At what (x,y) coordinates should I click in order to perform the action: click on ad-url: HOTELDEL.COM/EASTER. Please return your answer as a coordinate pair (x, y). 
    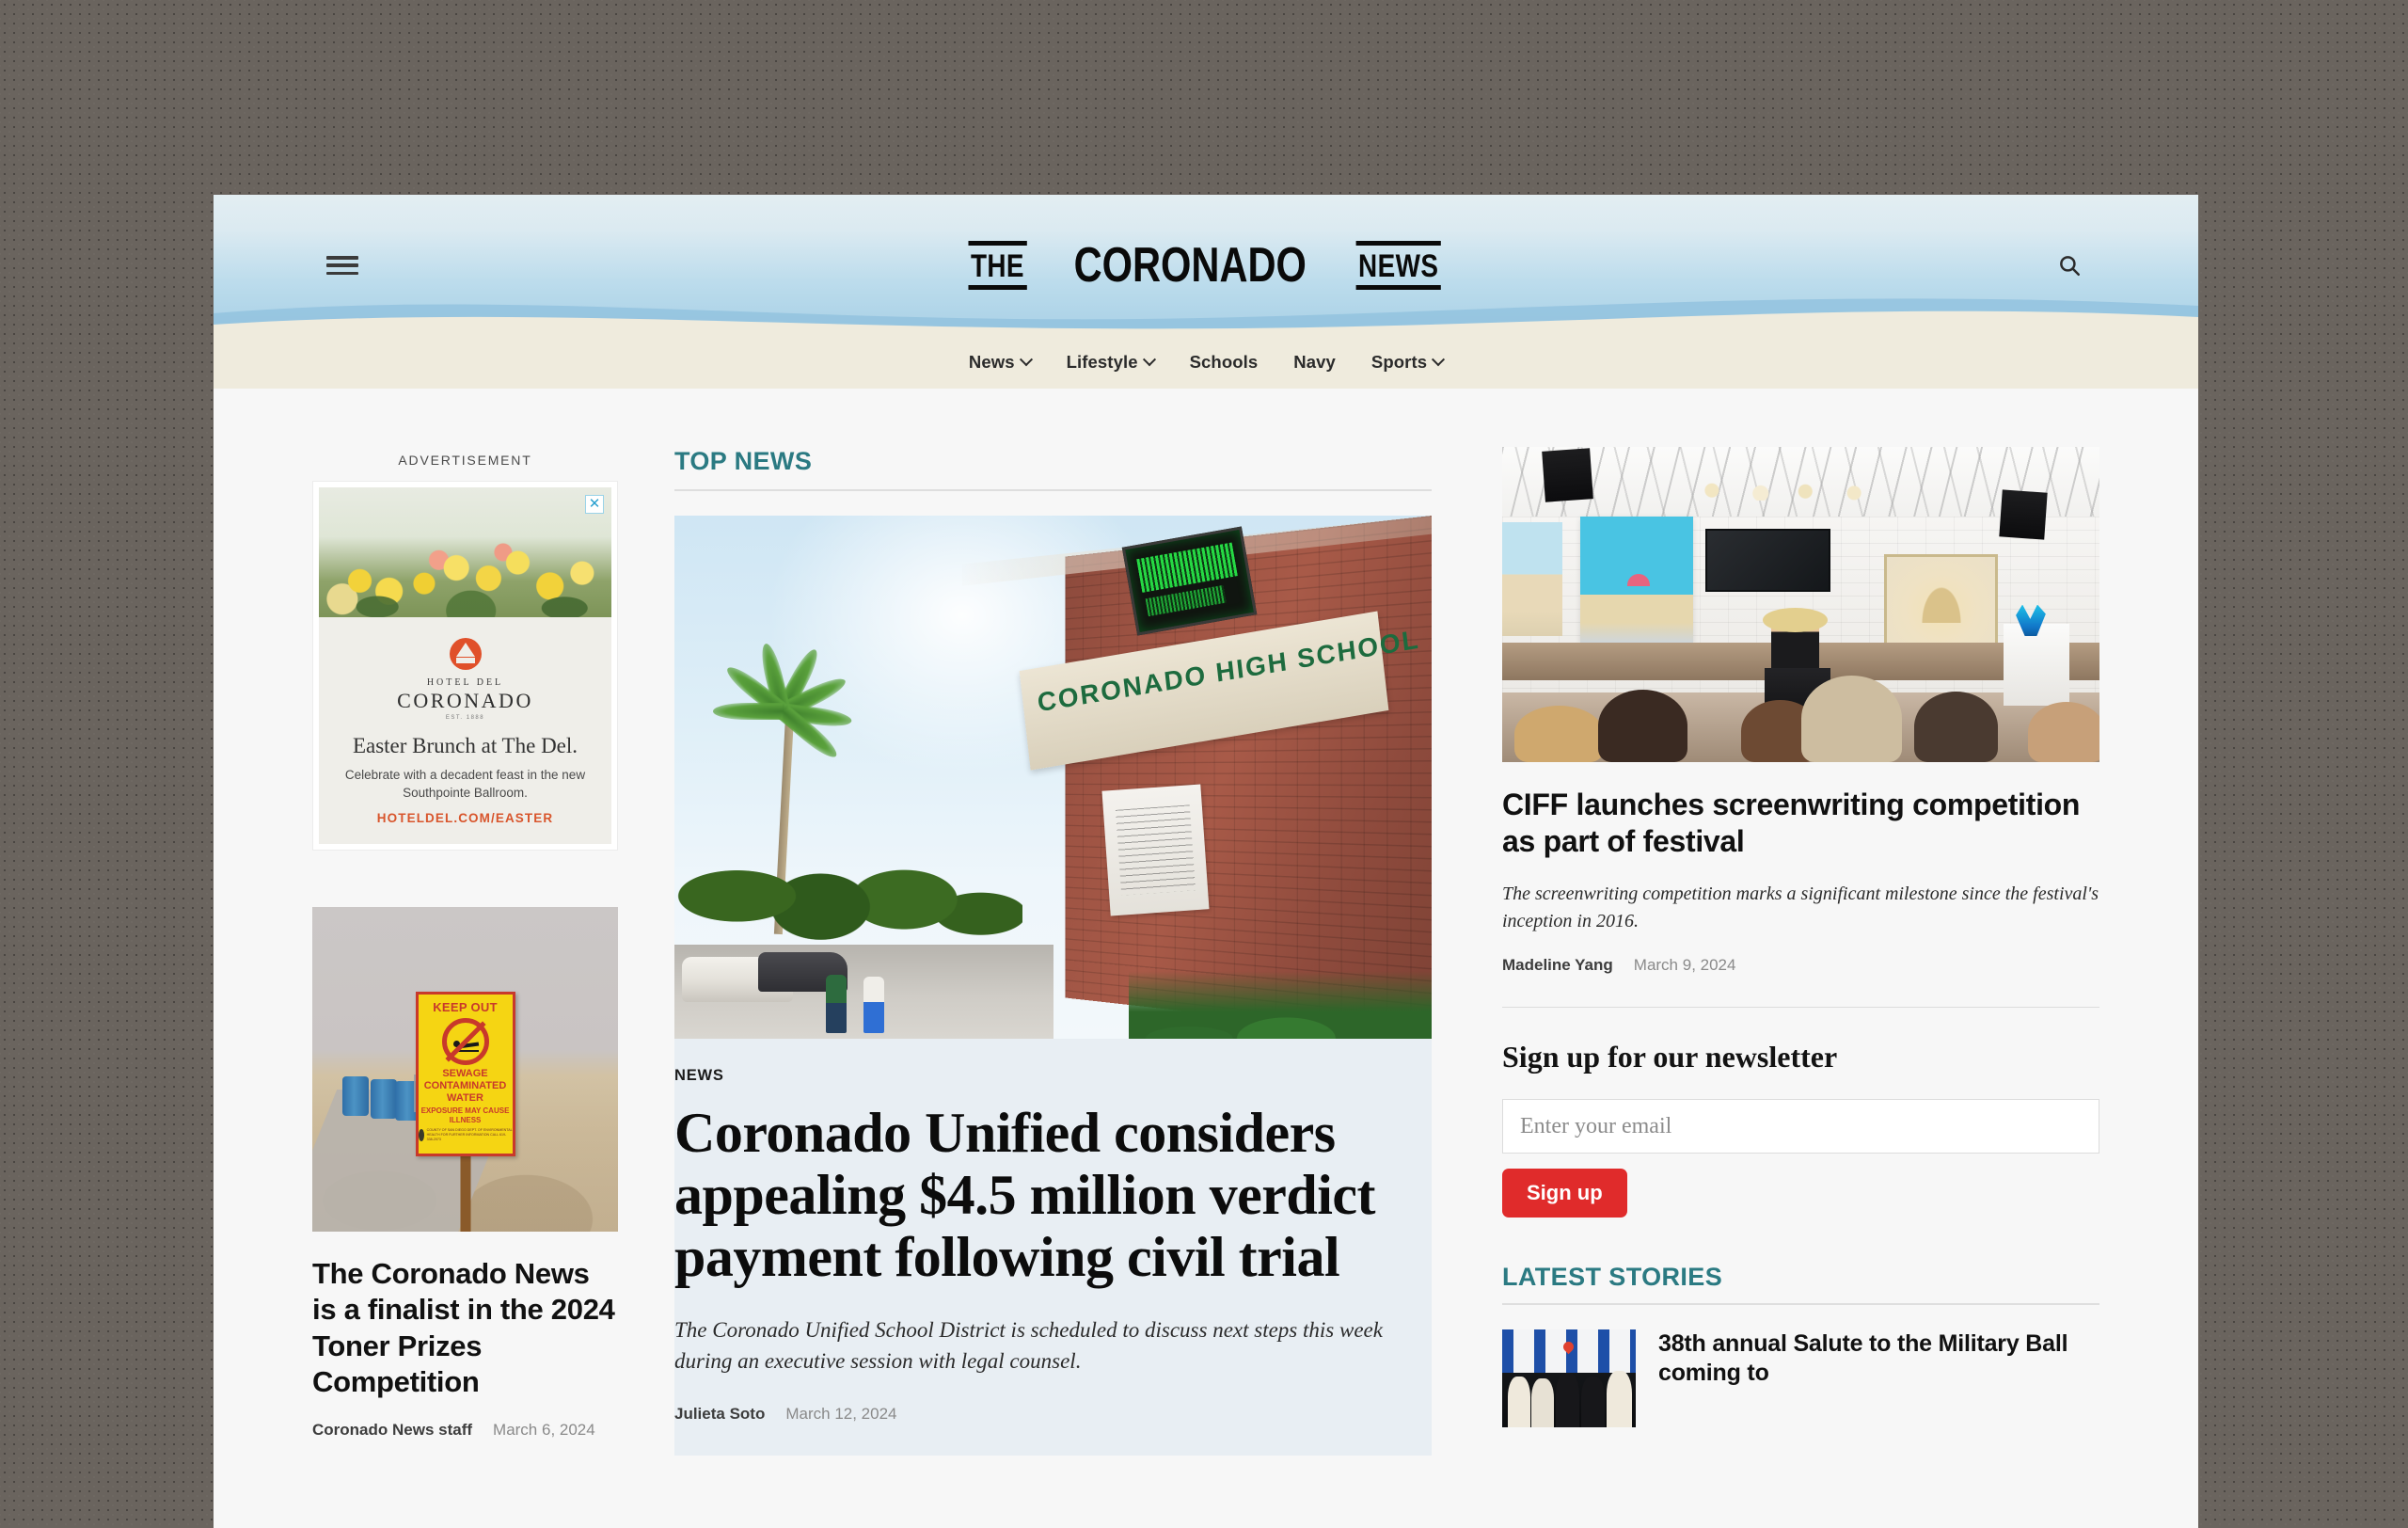
    Looking at the image, I should click on (465, 818).